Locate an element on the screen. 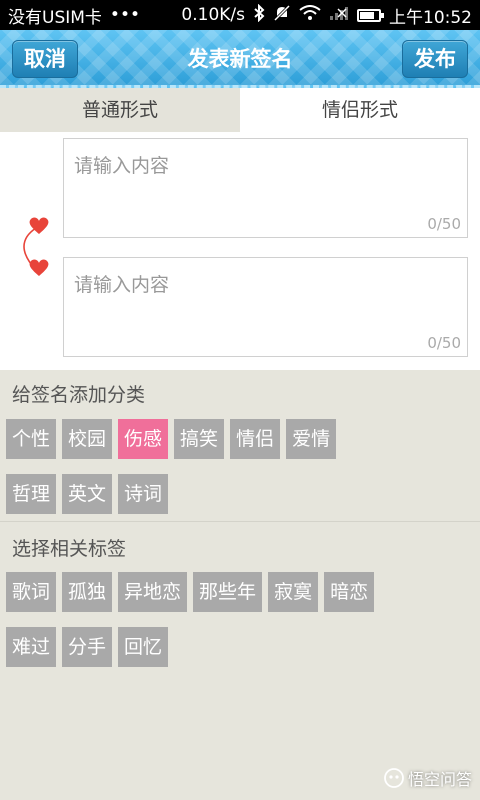  tag-row-2: 难过 分手 回忆 is located at coordinates (87, 647).